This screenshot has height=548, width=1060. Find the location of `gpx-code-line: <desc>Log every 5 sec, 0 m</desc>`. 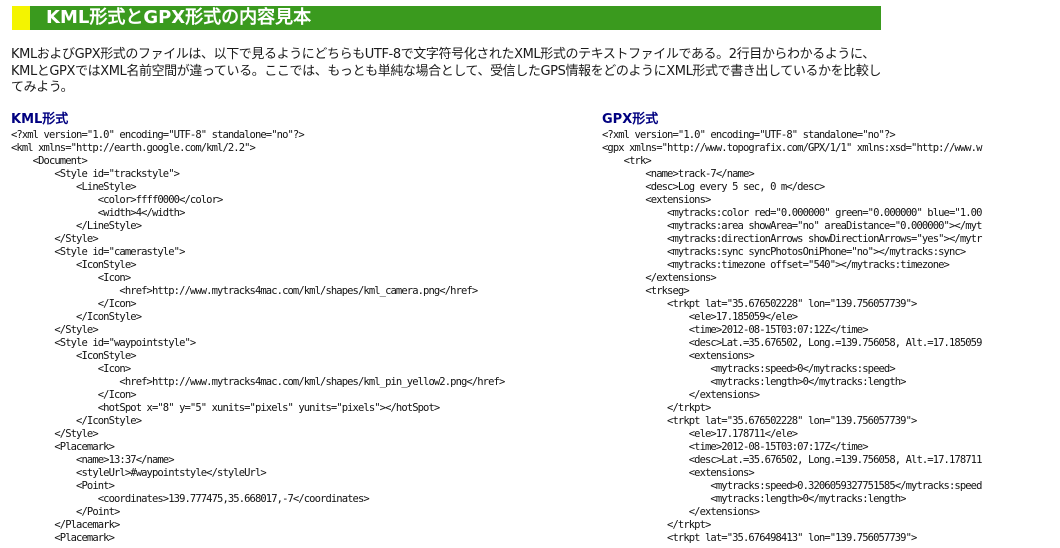

gpx-code-line: <desc>Log every 5 sec, 0 m</desc> is located at coordinates (713, 187).